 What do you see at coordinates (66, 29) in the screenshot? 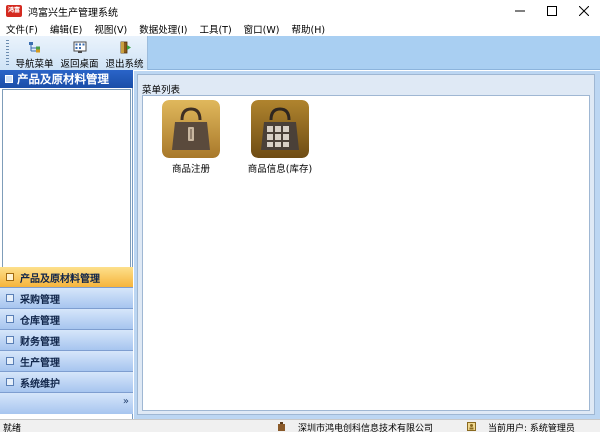
I see `menu-edit: 编辑(E)` at bounding box center [66, 29].